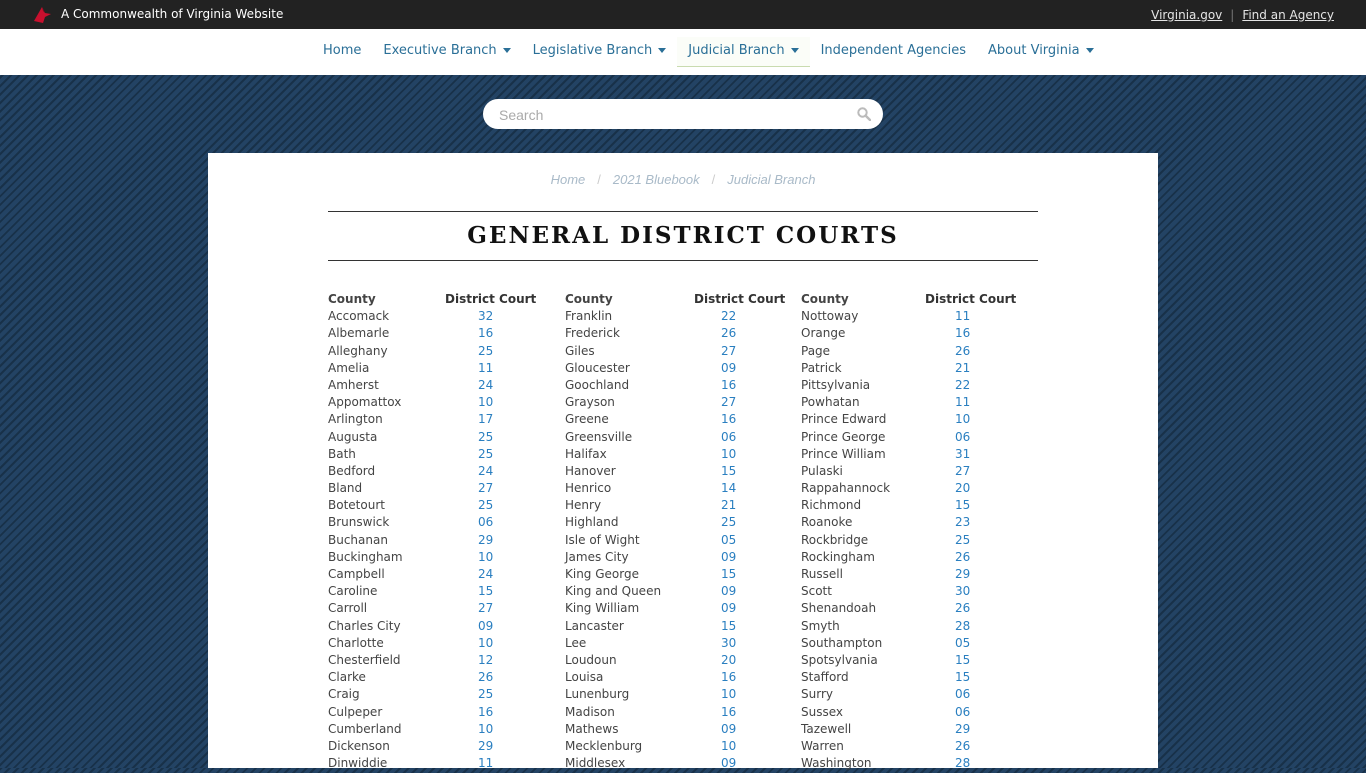 This screenshot has width=1366, height=773. I want to click on nav-about-virginia: About Virginia, so click(1041, 51).